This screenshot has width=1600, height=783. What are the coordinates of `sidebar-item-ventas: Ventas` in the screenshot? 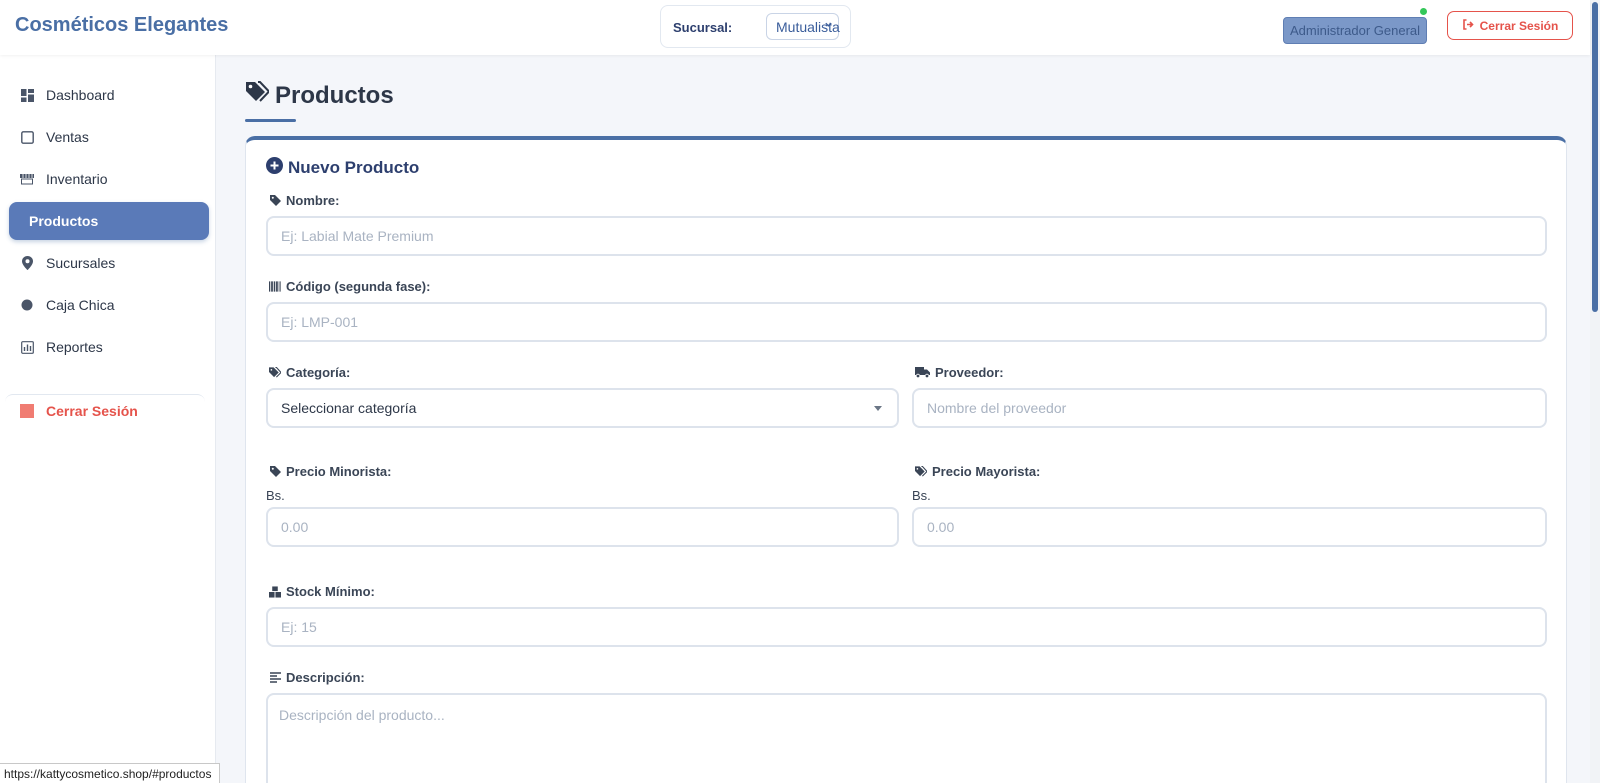 It's located at (109, 137).